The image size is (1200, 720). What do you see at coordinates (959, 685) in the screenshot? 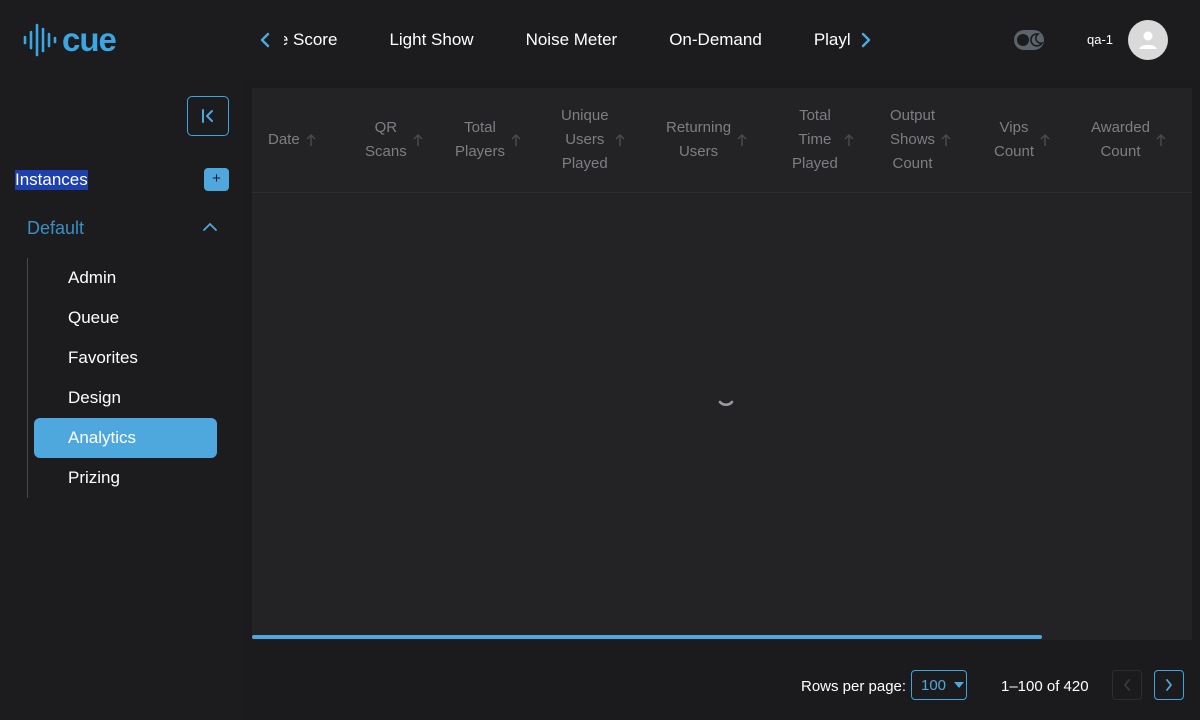
I see `caret-down-icon` at bounding box center [959, 685].